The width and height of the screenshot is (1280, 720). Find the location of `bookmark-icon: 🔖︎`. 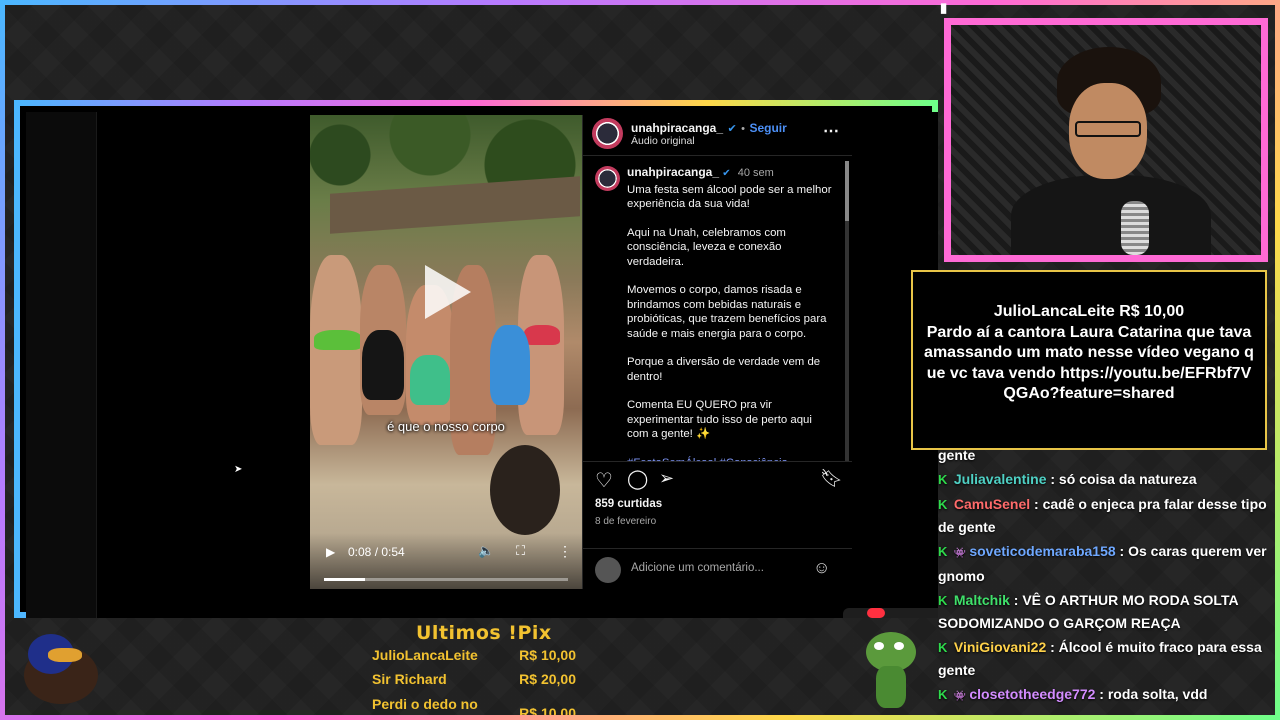

bookmark-icon: 🔖︎ is located at coordinates (831, 478).